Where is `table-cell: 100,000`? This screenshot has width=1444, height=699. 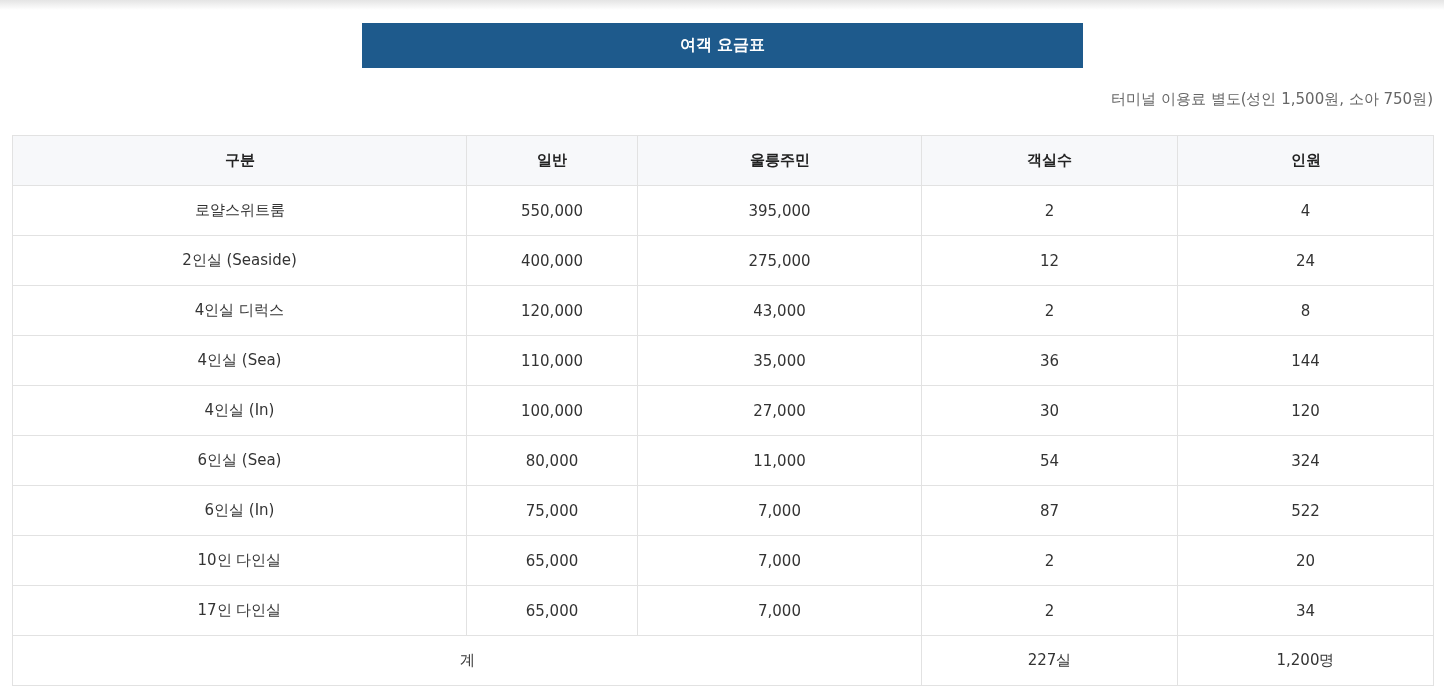
table-cell: 100,000 is located at coordinates (552, 410).